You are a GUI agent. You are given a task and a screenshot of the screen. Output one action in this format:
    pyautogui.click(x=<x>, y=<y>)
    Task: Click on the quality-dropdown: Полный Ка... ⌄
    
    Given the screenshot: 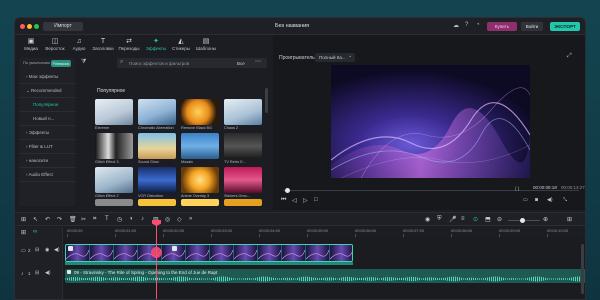 What is the action you would take?
    pyautogui.click(x=335, y=57)
    